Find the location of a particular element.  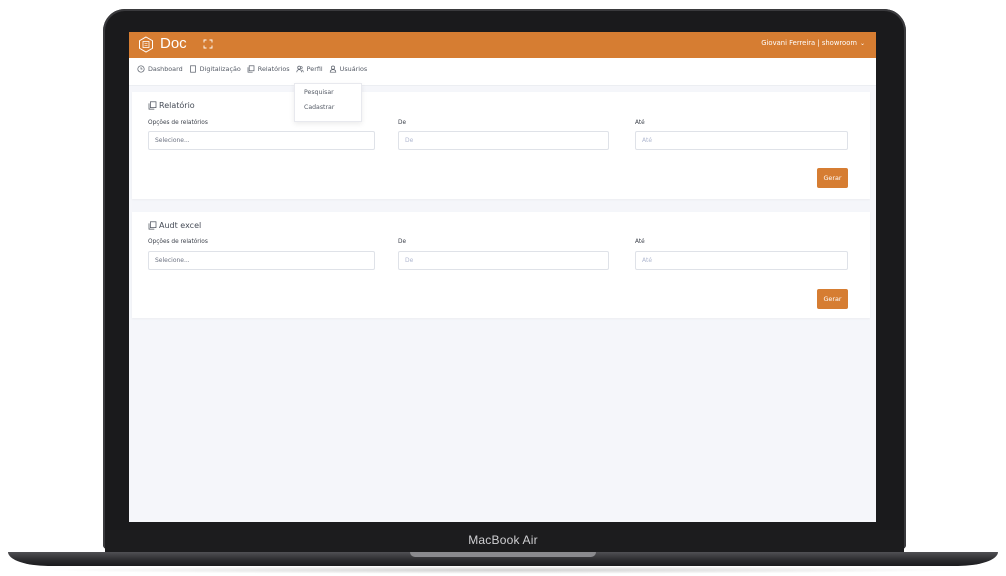

nav-label: Usuários is located at coordinates (353, 69).